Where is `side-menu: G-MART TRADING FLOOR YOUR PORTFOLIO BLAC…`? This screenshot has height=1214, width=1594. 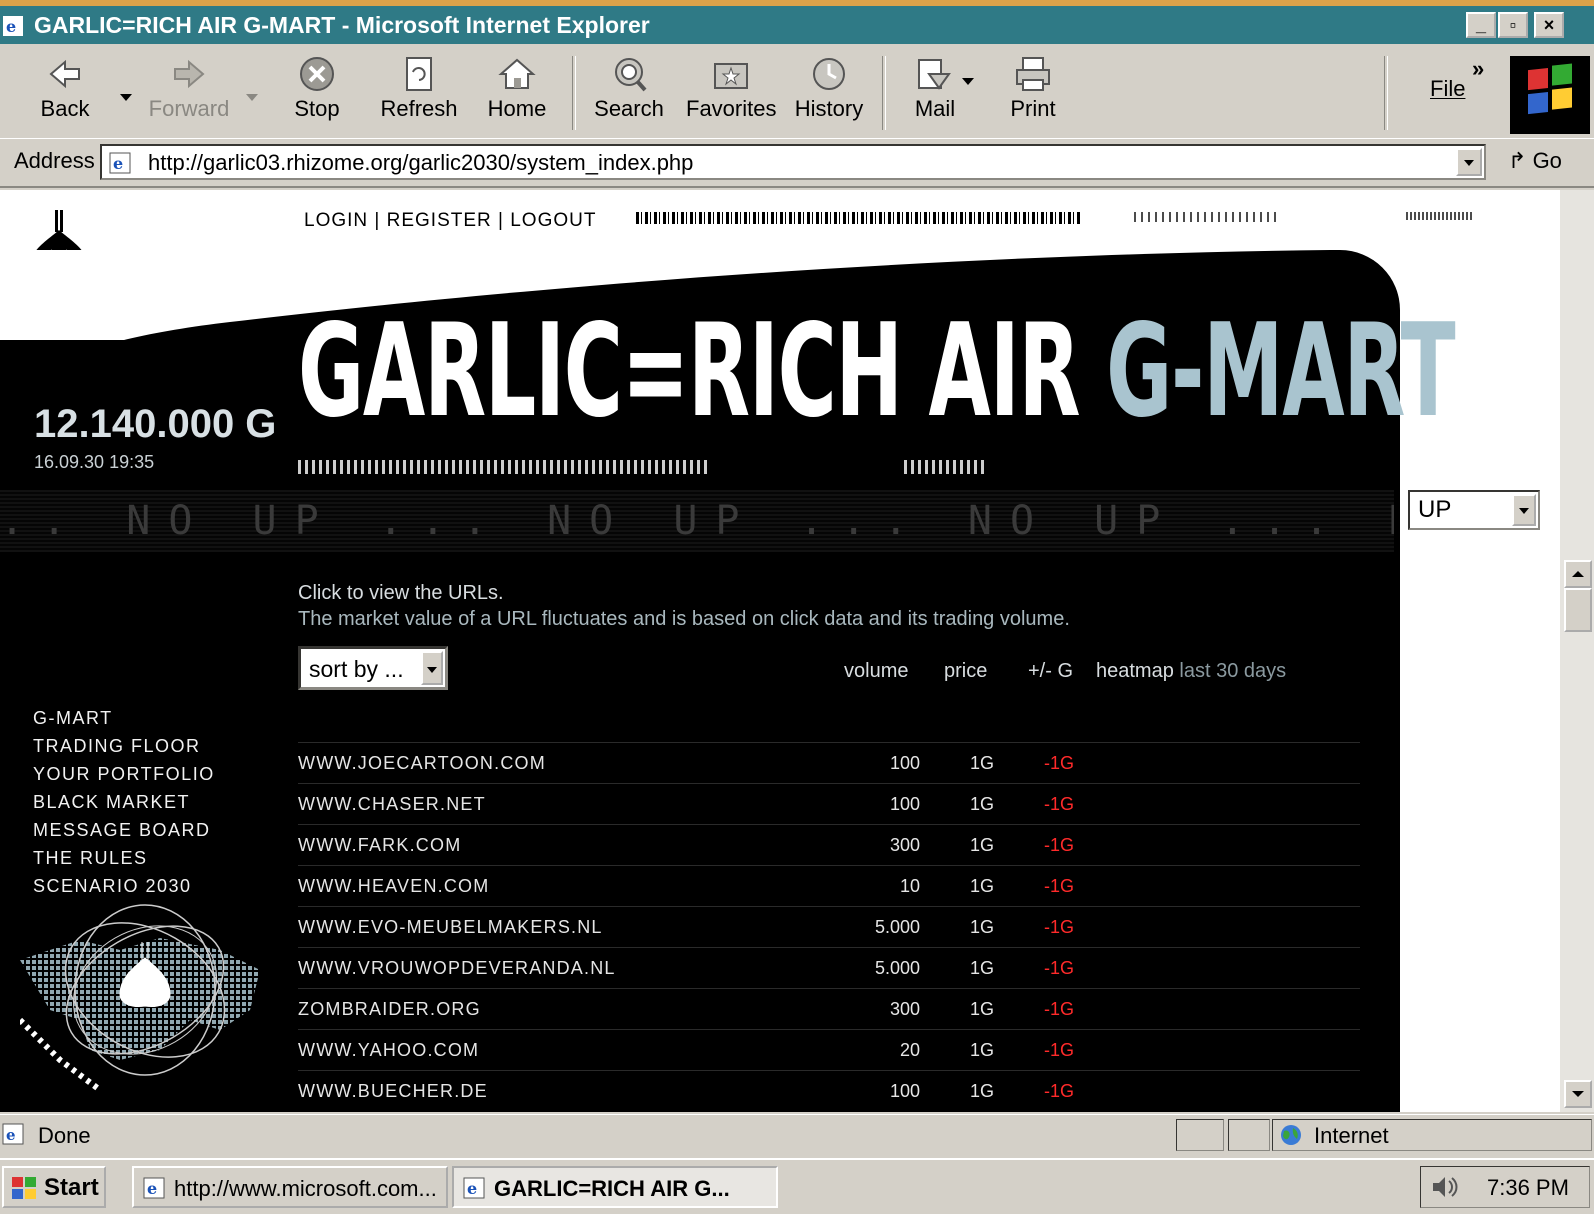 side-menu: G-MART TRADING FLOOR YOUR PORTFOLIO BLAC… is located at coordinates (124, 802).